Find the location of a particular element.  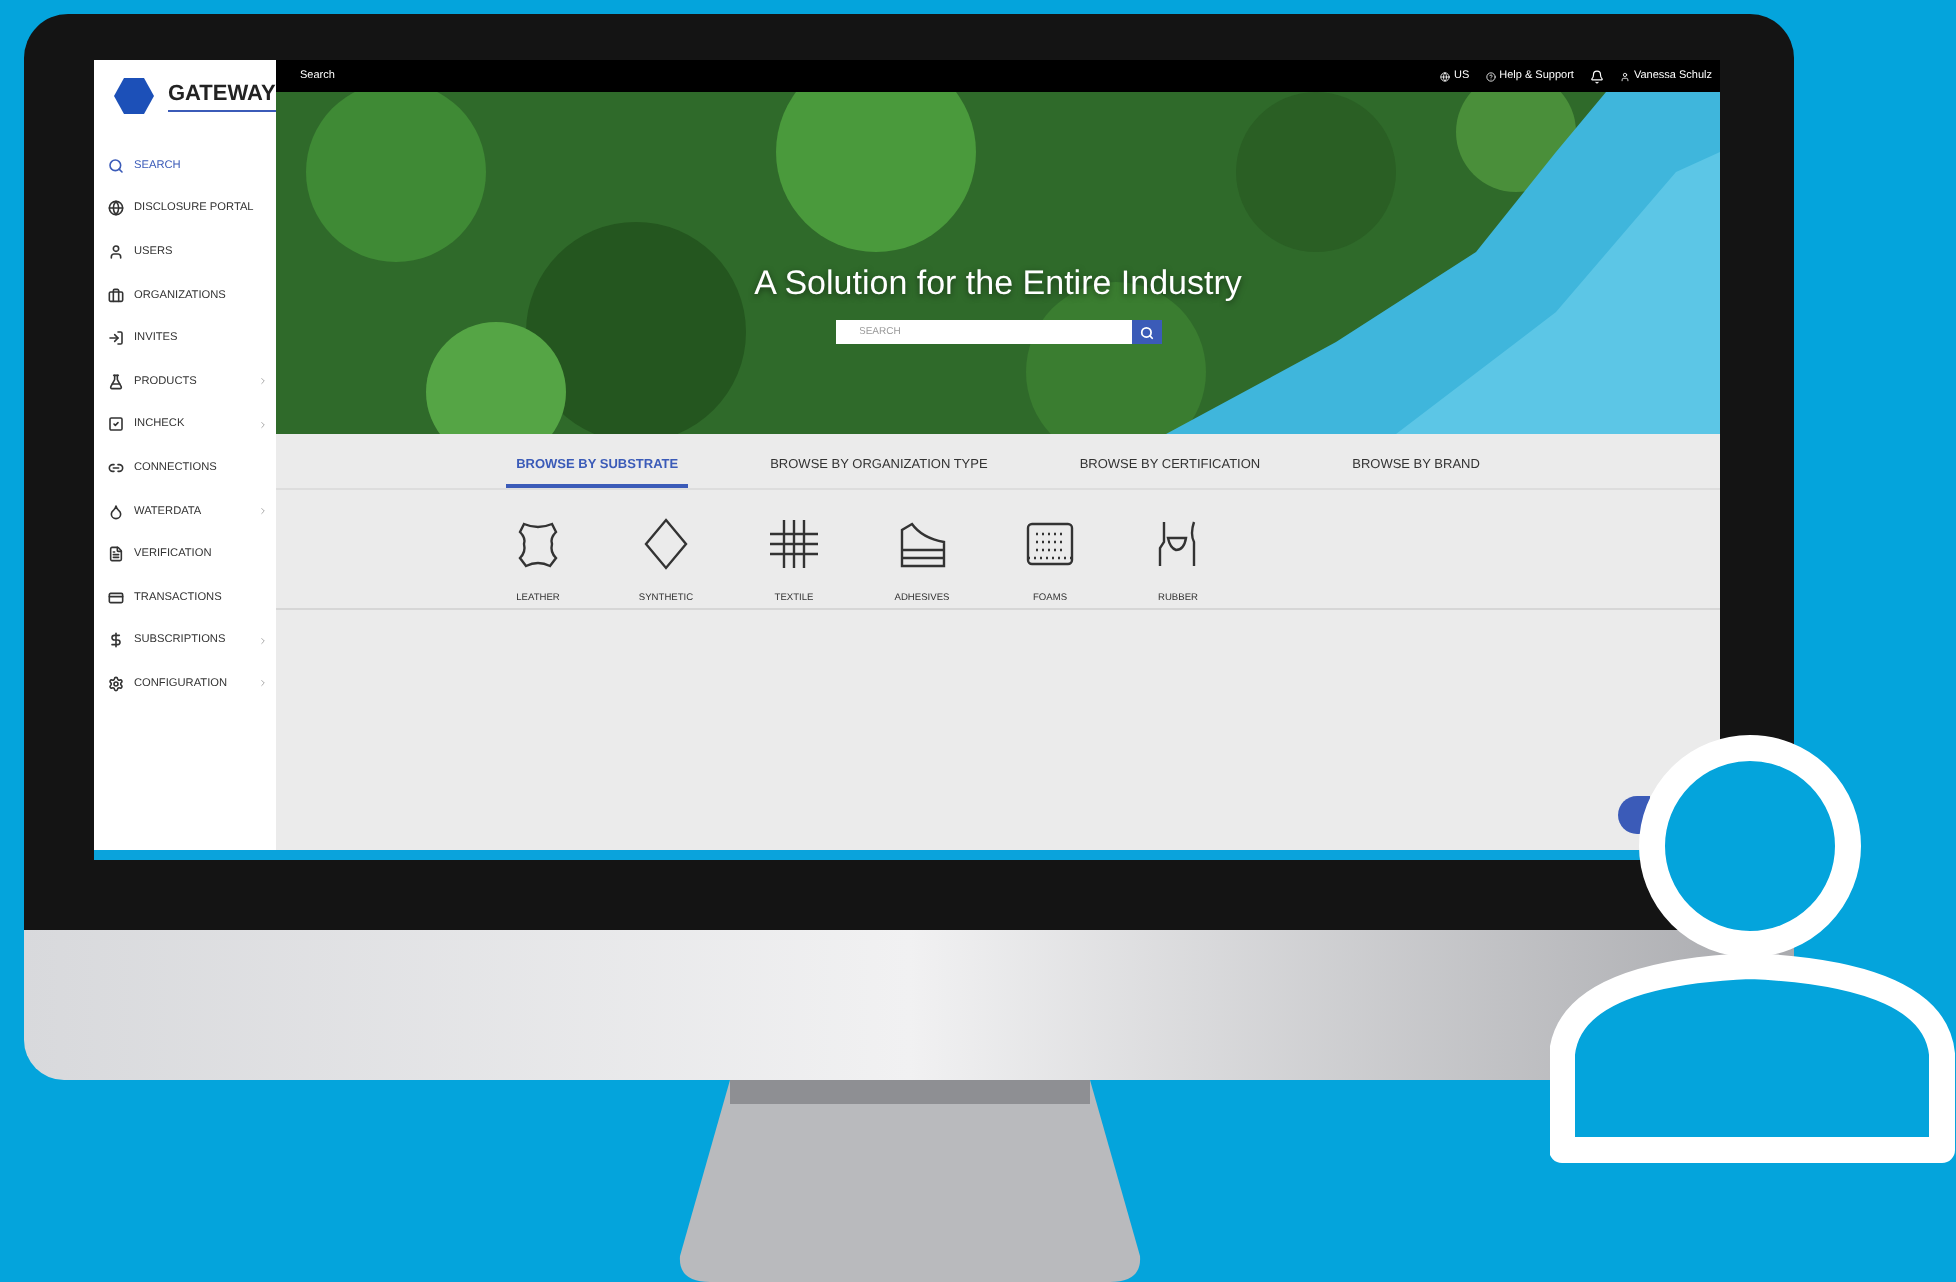

bell-icon is located at coordinates (1596, 76).